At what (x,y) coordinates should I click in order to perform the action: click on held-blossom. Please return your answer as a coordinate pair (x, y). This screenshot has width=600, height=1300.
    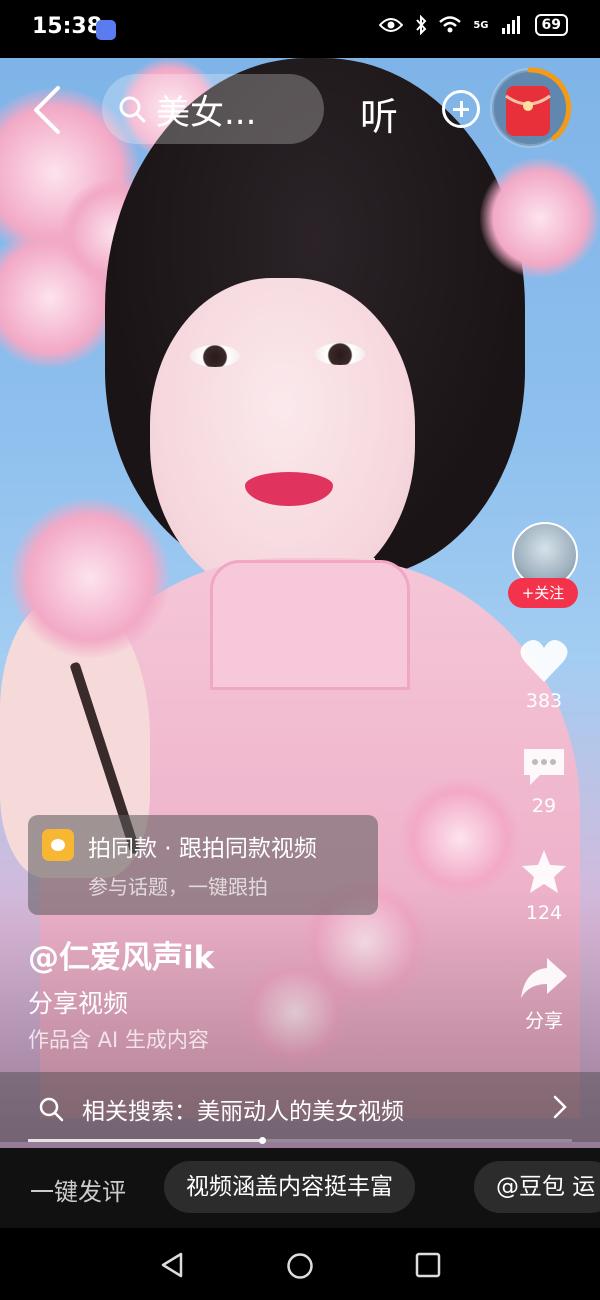
    Looking at the image, I should click on (90, 578).